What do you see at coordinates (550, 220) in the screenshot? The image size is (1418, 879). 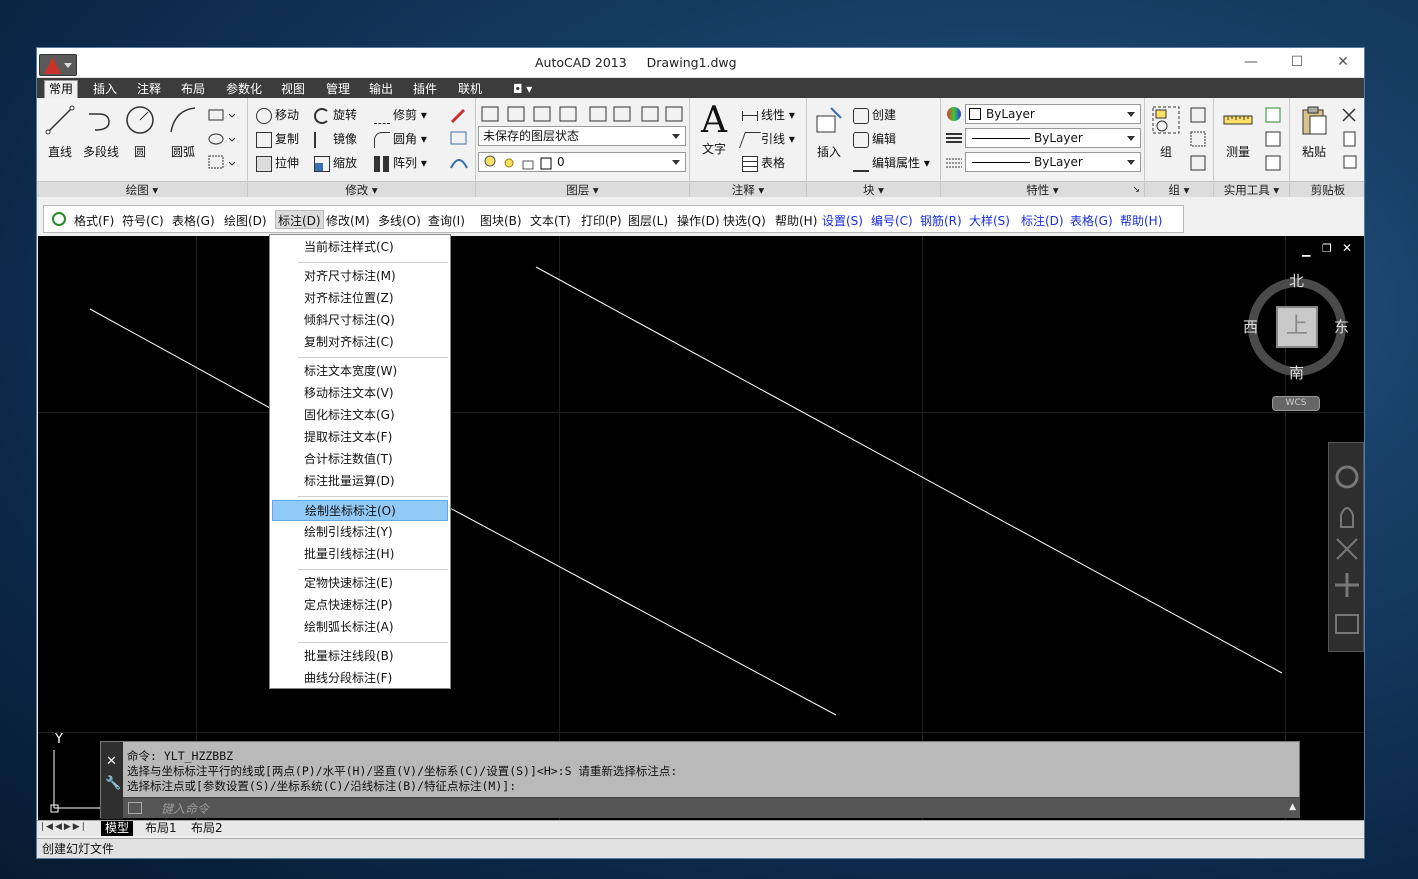 I see `menu-item-10: 文本(T)` at bounding box center [550, 220].